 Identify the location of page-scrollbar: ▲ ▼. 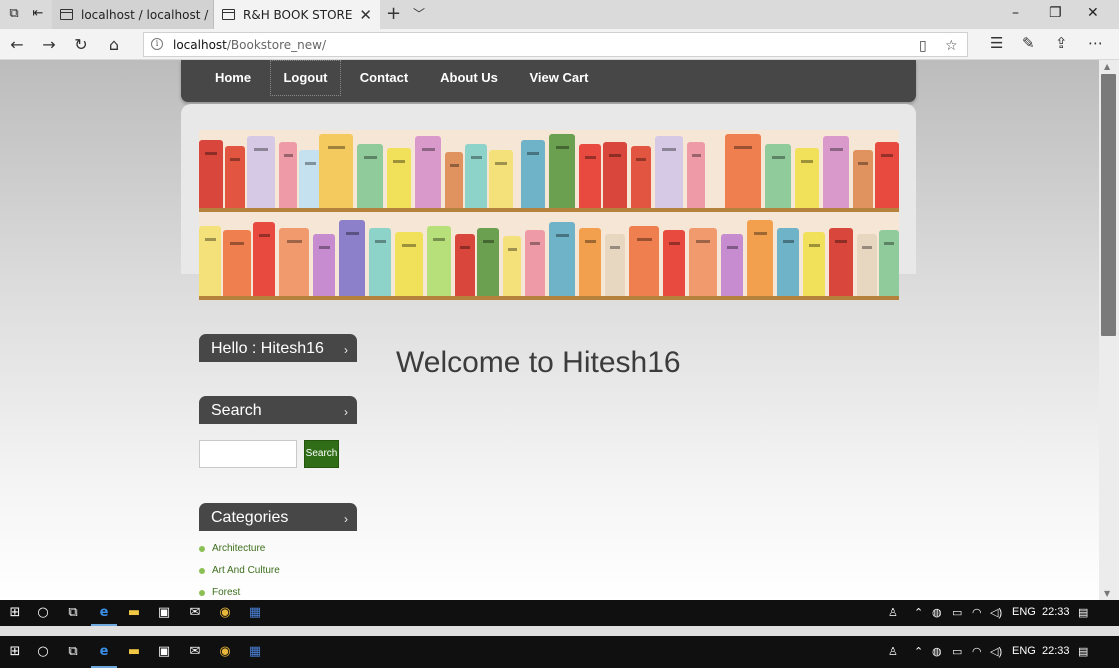
(1109, 330).